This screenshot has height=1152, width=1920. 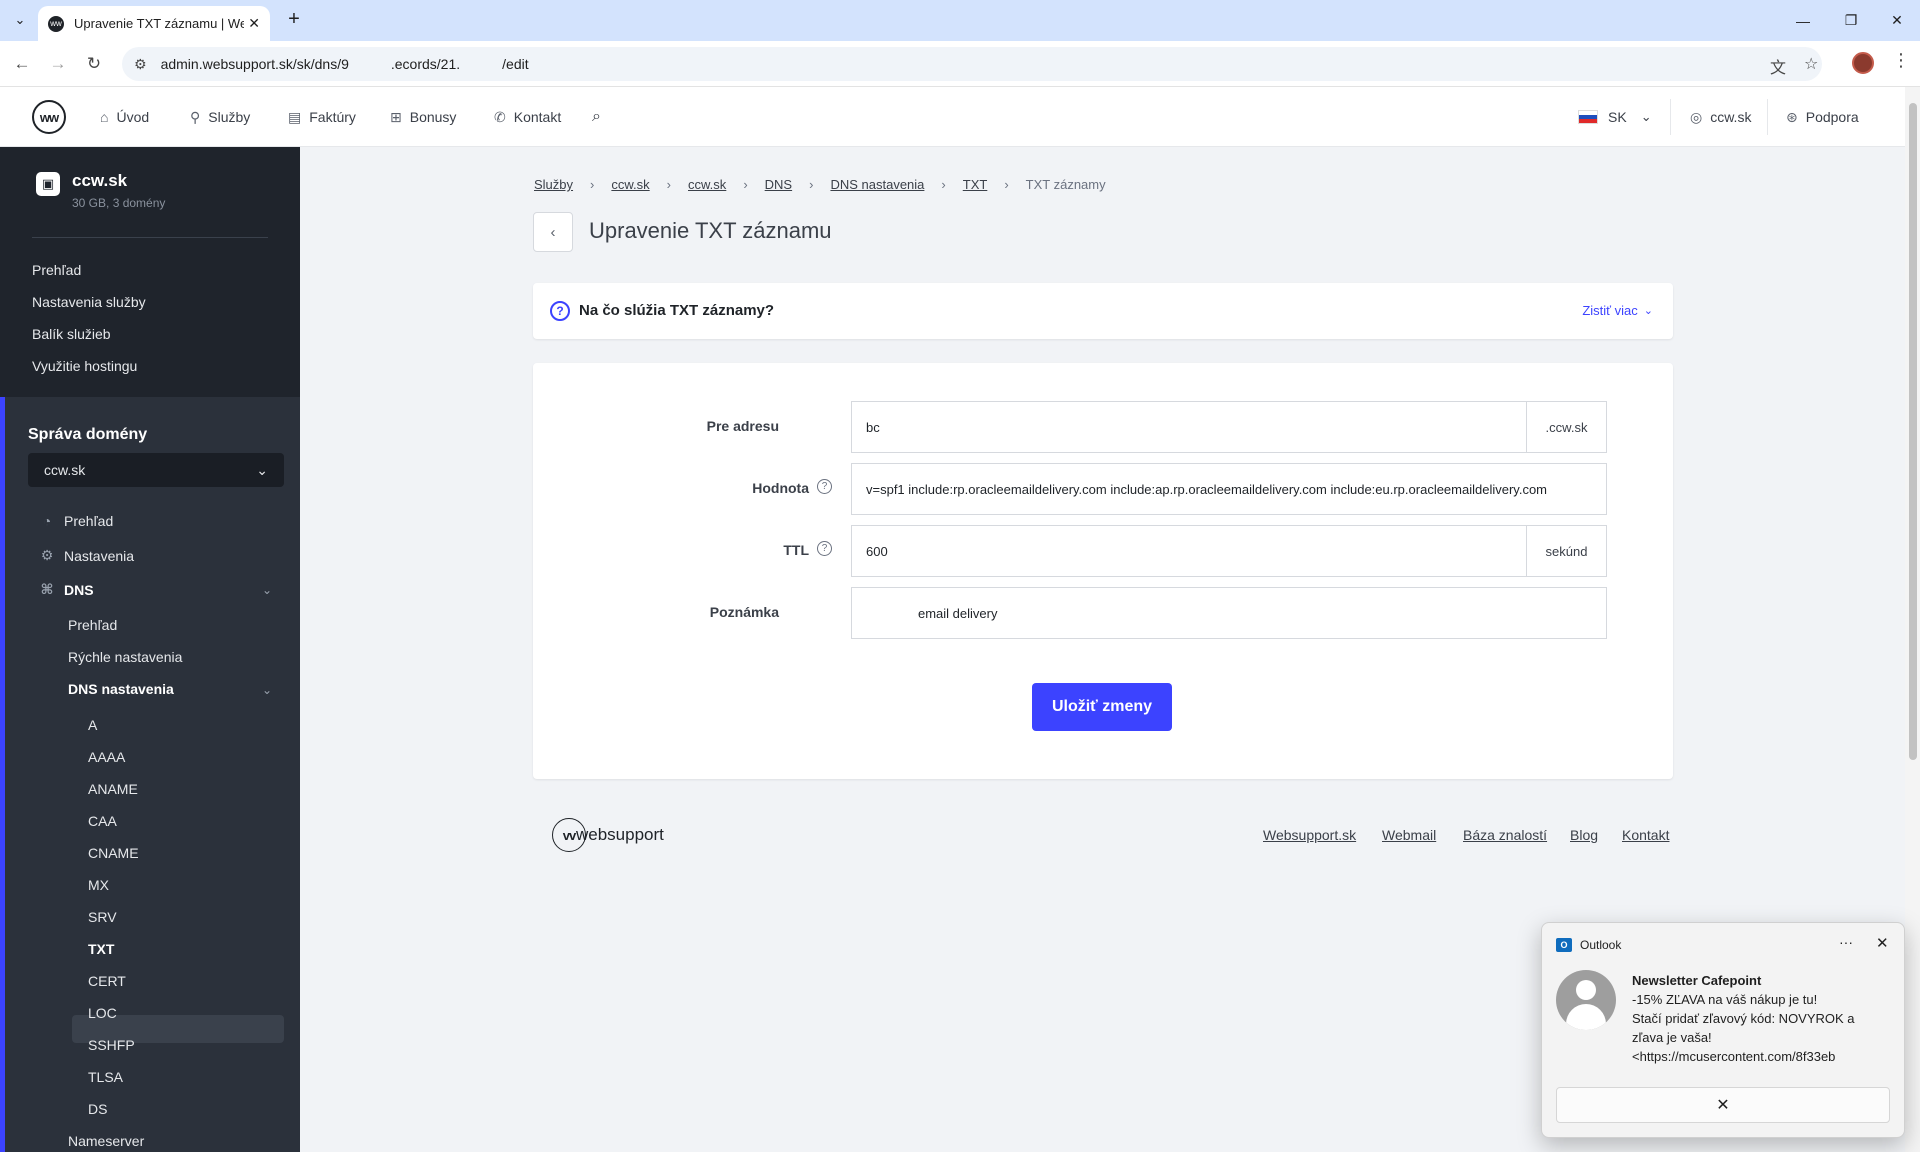 I want to click on address-input: bc, so click(x=1189, y=427).